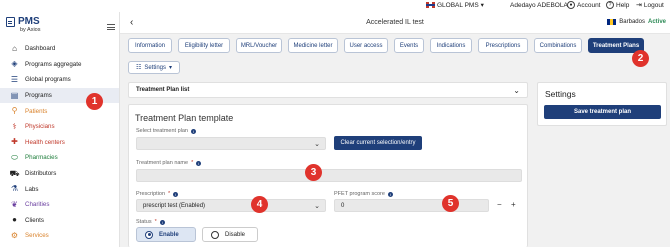  Describe the element at coordinates (259, 45) in the screenshot. I see `tab-mrl-voucher: MRL/Voucher` at that location.